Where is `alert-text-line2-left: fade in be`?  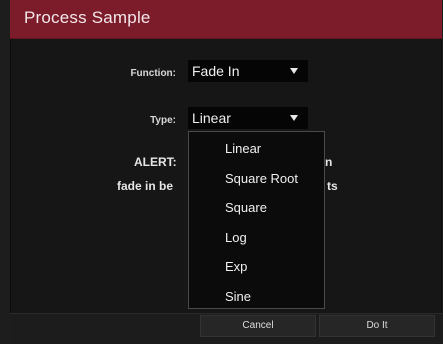 alert-text-line2-left: fade in be is located at coordinates (145, 186).